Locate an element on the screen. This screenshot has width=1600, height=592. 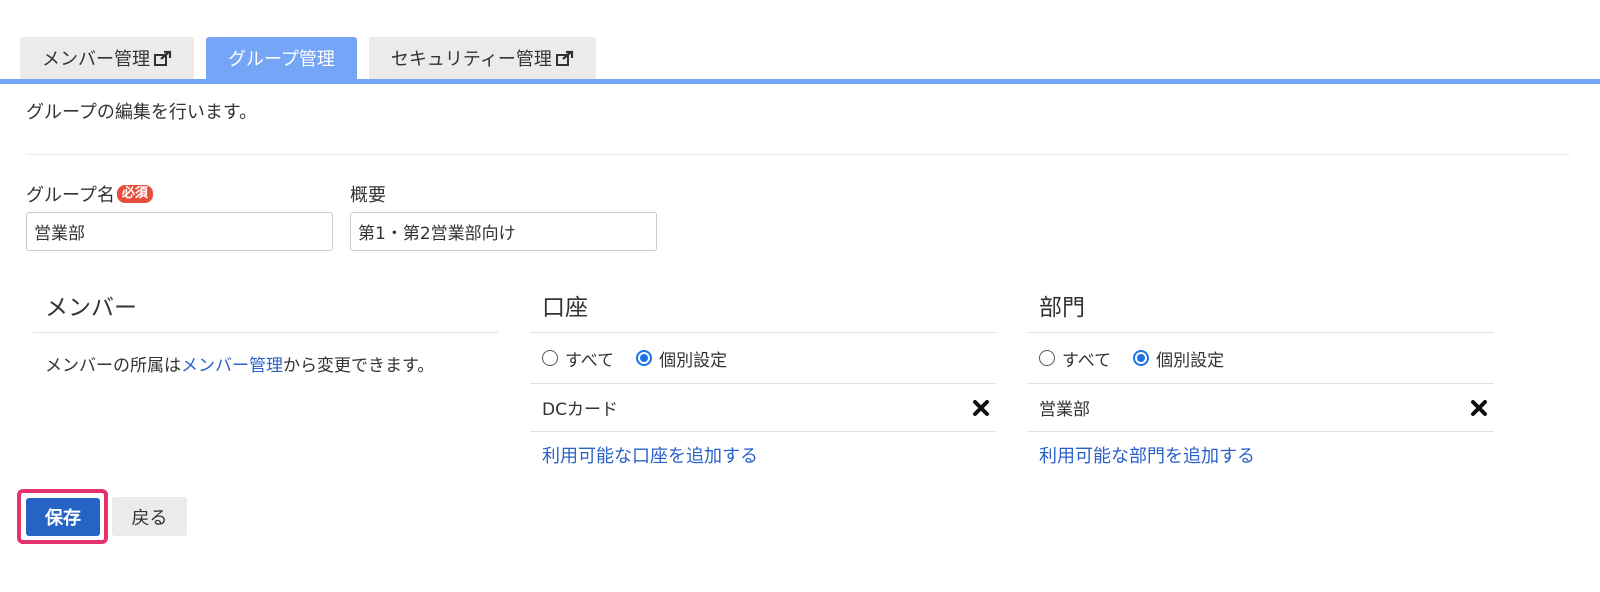
summary-label-text: 概要 is located at coordinates (368, 195).